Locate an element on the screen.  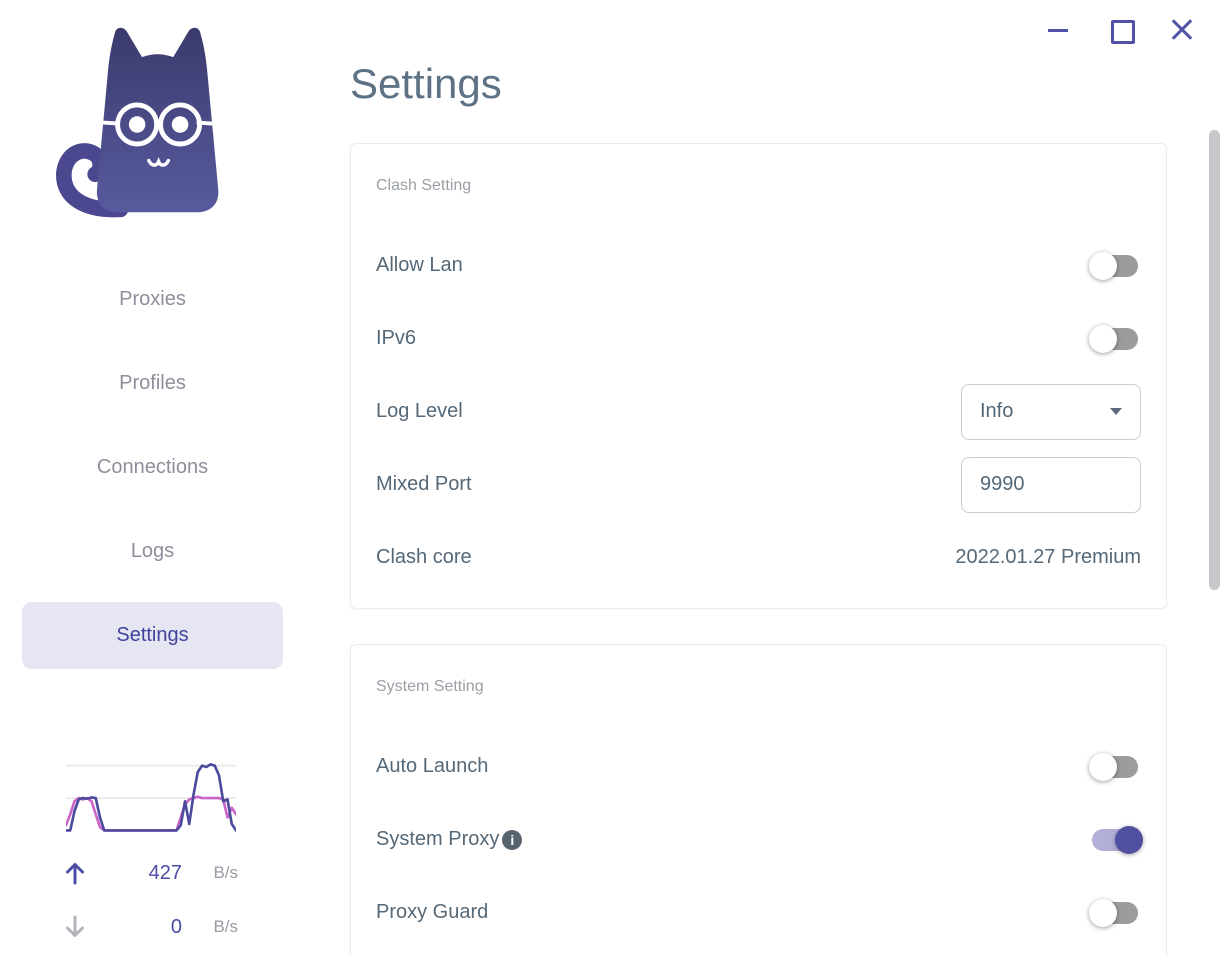
auto-launch-toggle is located at coordinates (1113, 766).